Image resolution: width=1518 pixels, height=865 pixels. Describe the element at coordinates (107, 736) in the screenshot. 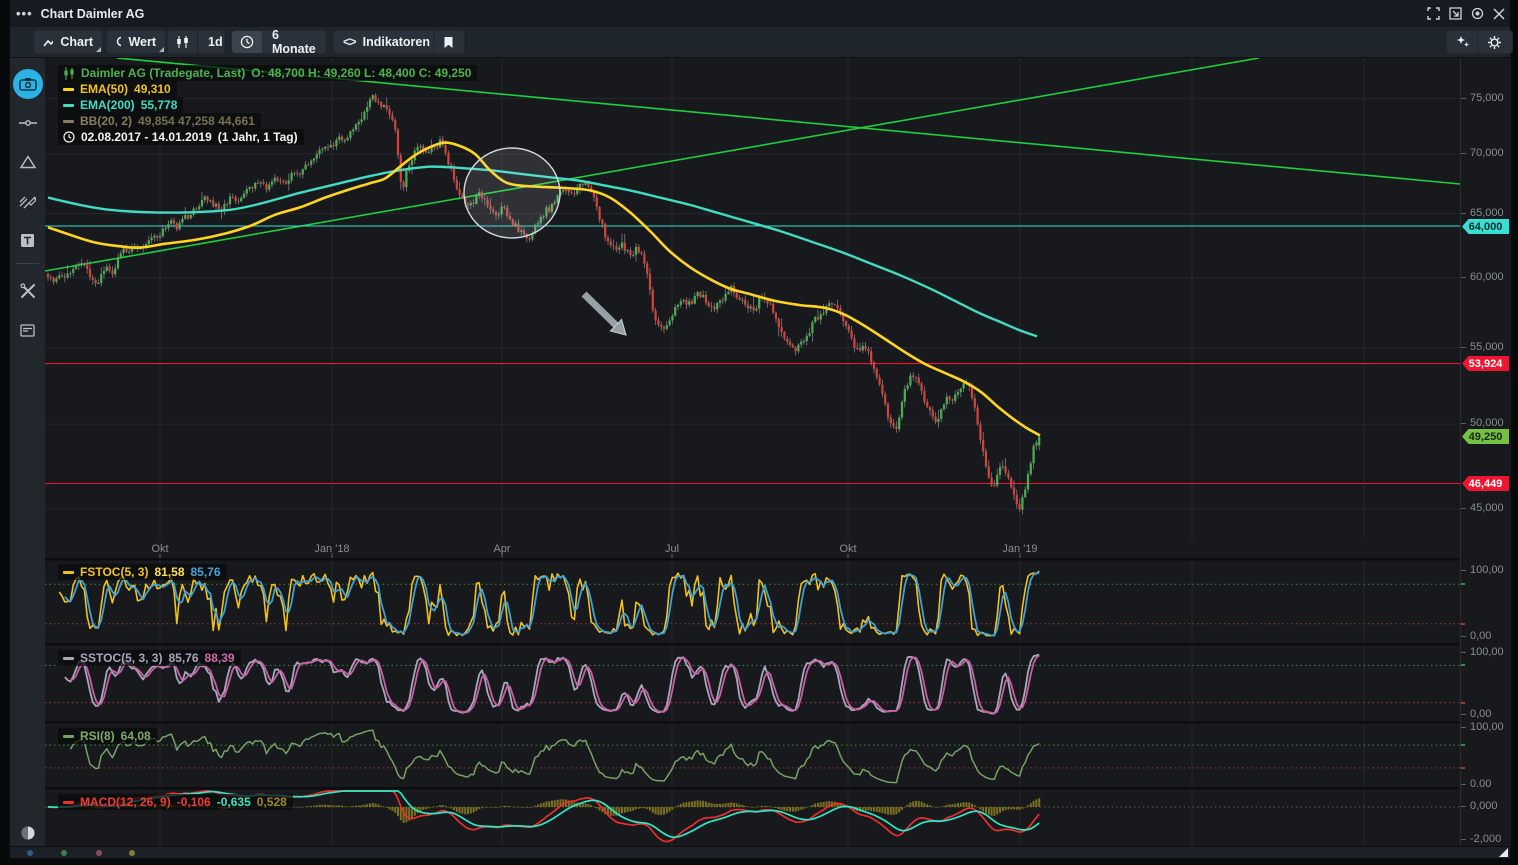

I see `rsi-legend: RSI(8) 64,08` at that location.